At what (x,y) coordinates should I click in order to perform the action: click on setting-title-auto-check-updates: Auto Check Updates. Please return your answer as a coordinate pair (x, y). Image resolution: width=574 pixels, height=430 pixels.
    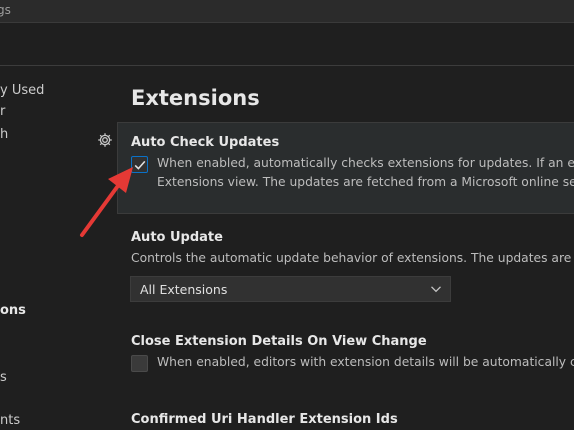
    Looking at the image, I should click on (205, 142).